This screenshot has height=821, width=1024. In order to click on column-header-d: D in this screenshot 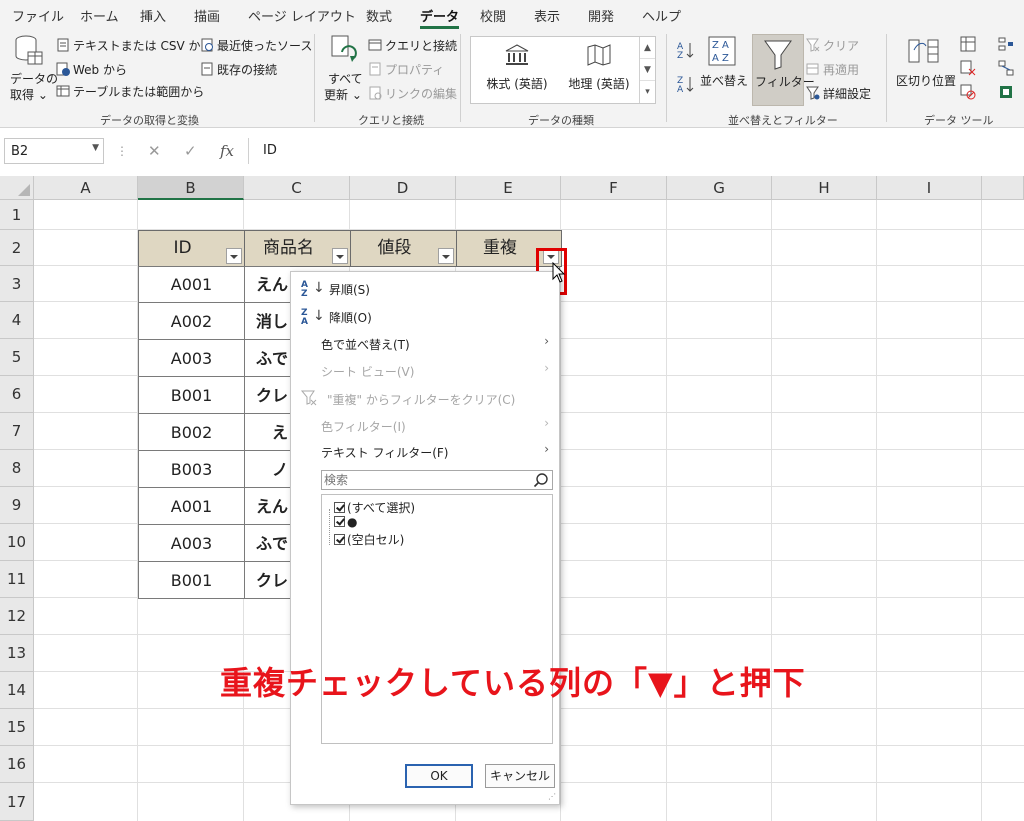, I will do `click(403, 188)`.